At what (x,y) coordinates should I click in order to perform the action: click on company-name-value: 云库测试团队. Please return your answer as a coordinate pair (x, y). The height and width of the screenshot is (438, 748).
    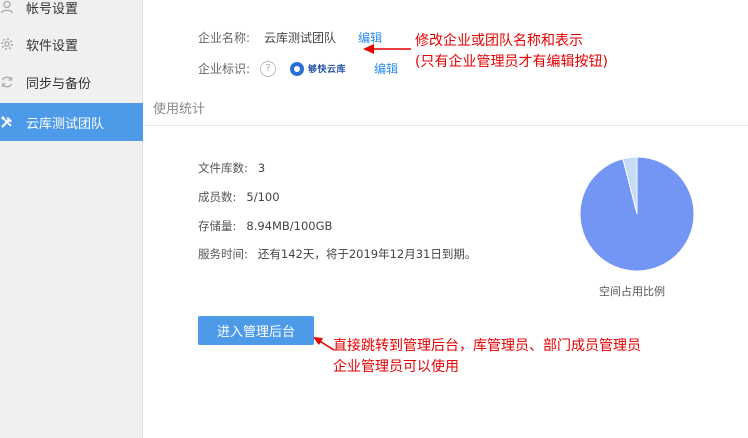
    Looking at the image, I should click on (300, 38).